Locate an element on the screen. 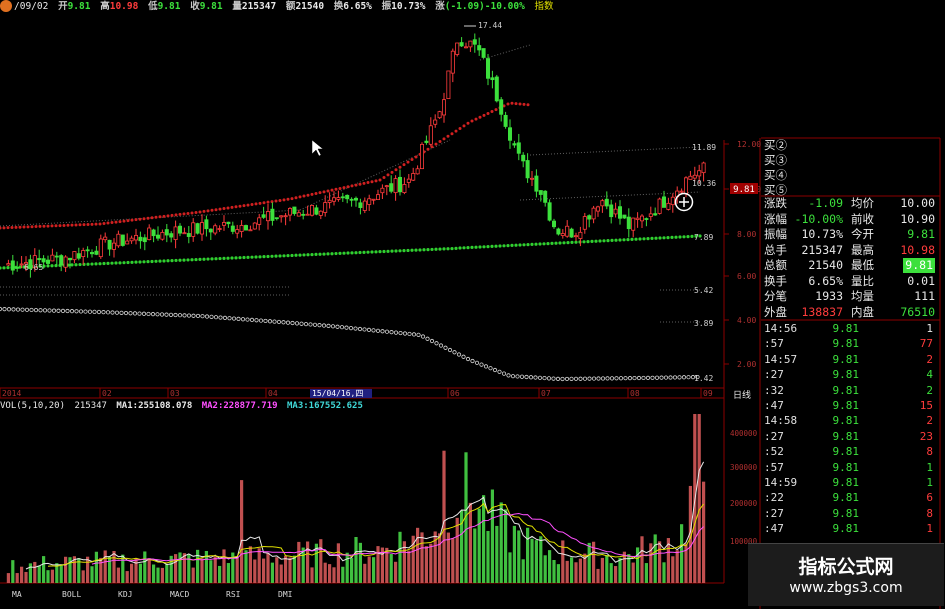 The image size is (945, 609). index-label: 指数 is located at coordinates (544, 6).